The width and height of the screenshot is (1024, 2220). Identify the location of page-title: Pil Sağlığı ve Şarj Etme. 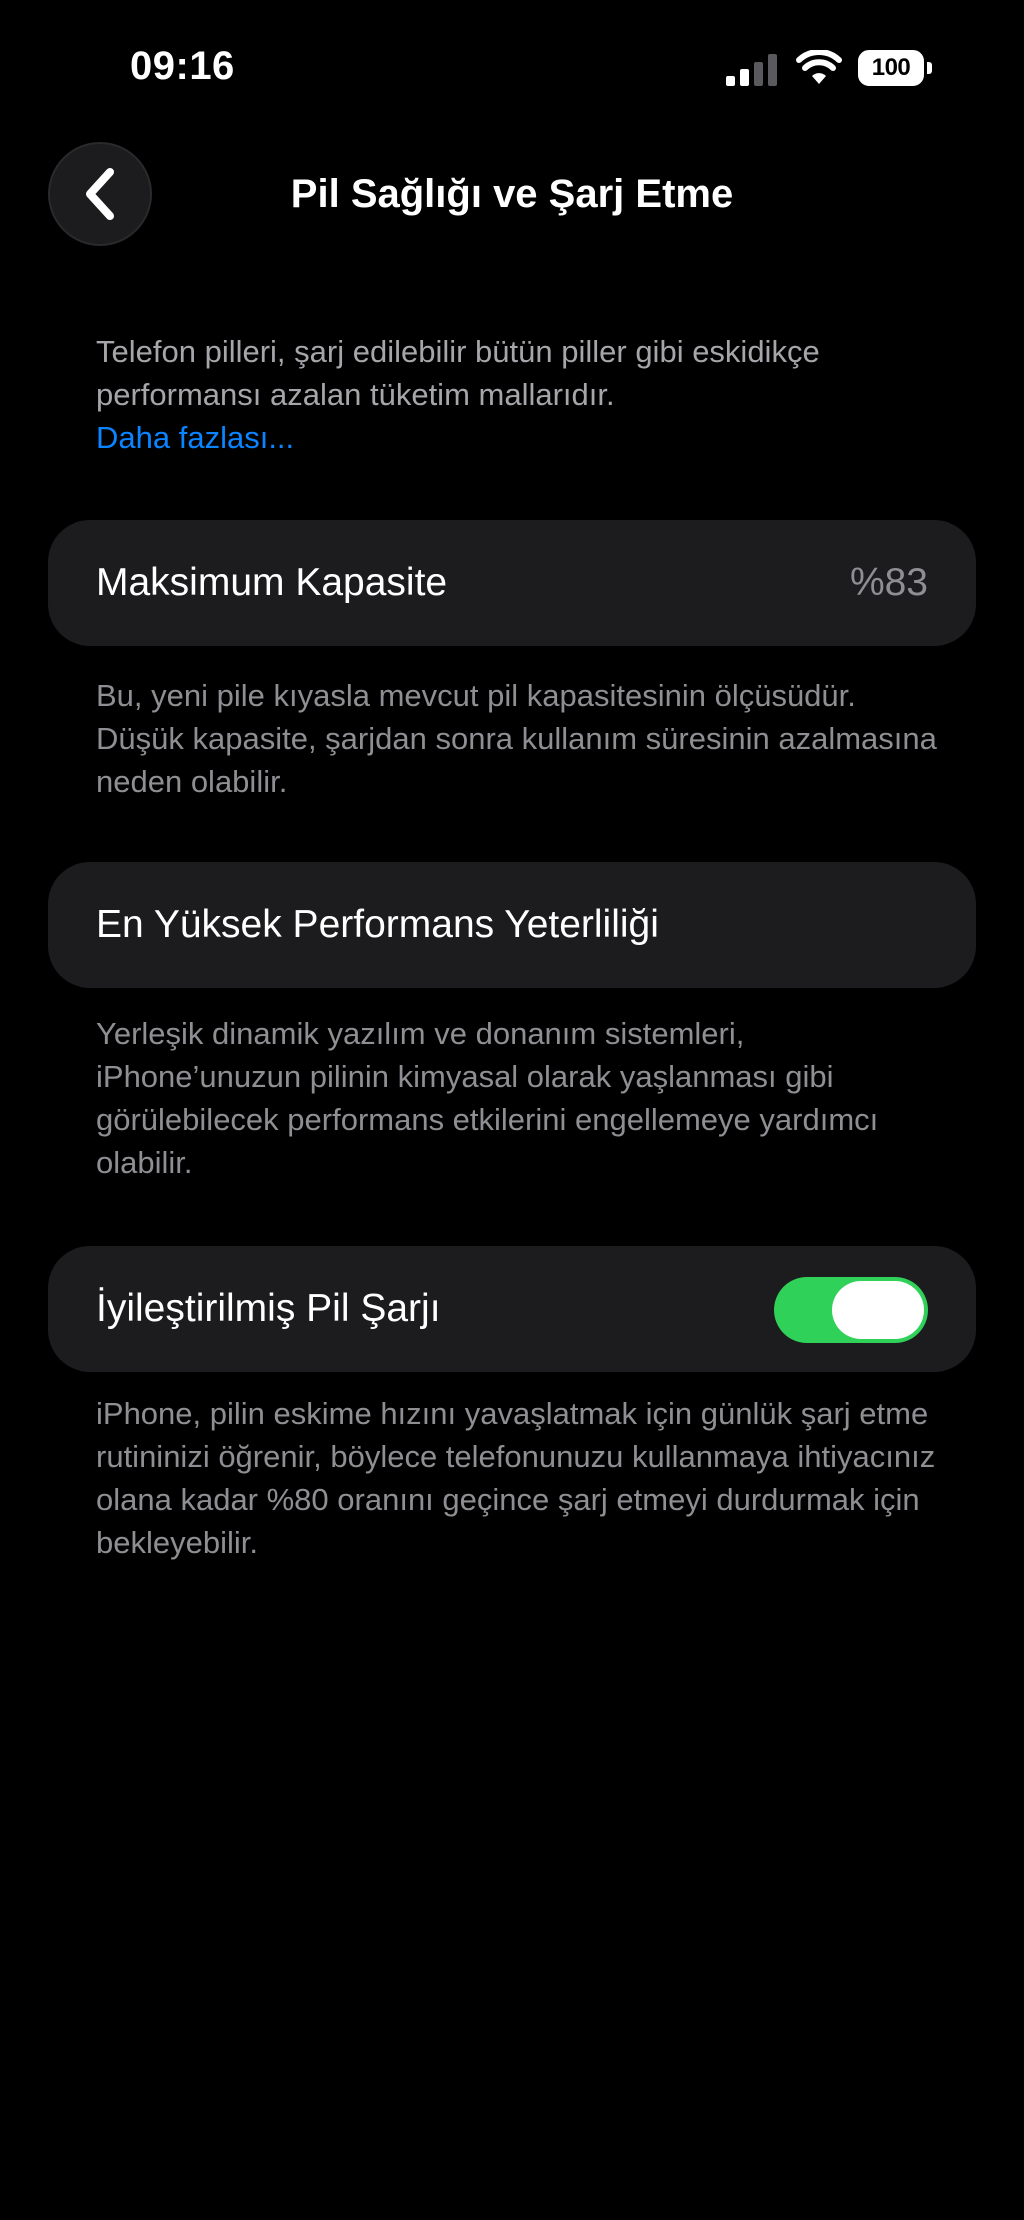
(512, 194).